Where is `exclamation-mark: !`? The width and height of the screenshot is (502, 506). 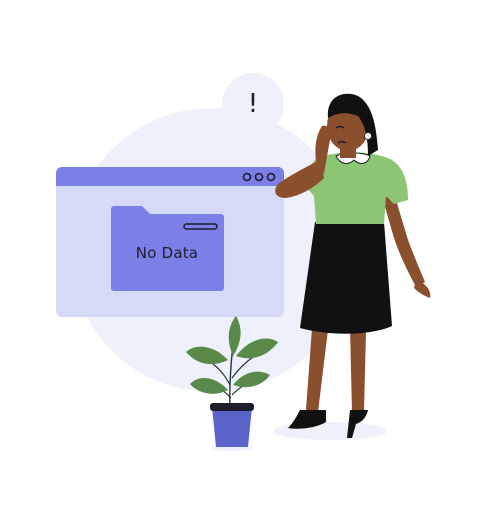
exclamation-mark: ! is located at coordinates (253, 104).